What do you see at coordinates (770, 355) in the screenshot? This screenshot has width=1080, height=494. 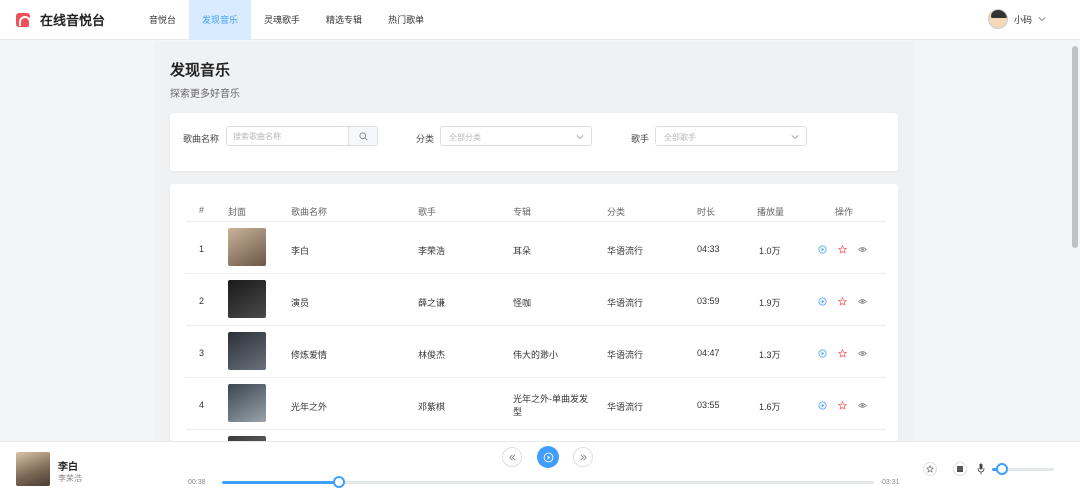 I see `play-count: 1.3万` at bounding box center [770, 355].